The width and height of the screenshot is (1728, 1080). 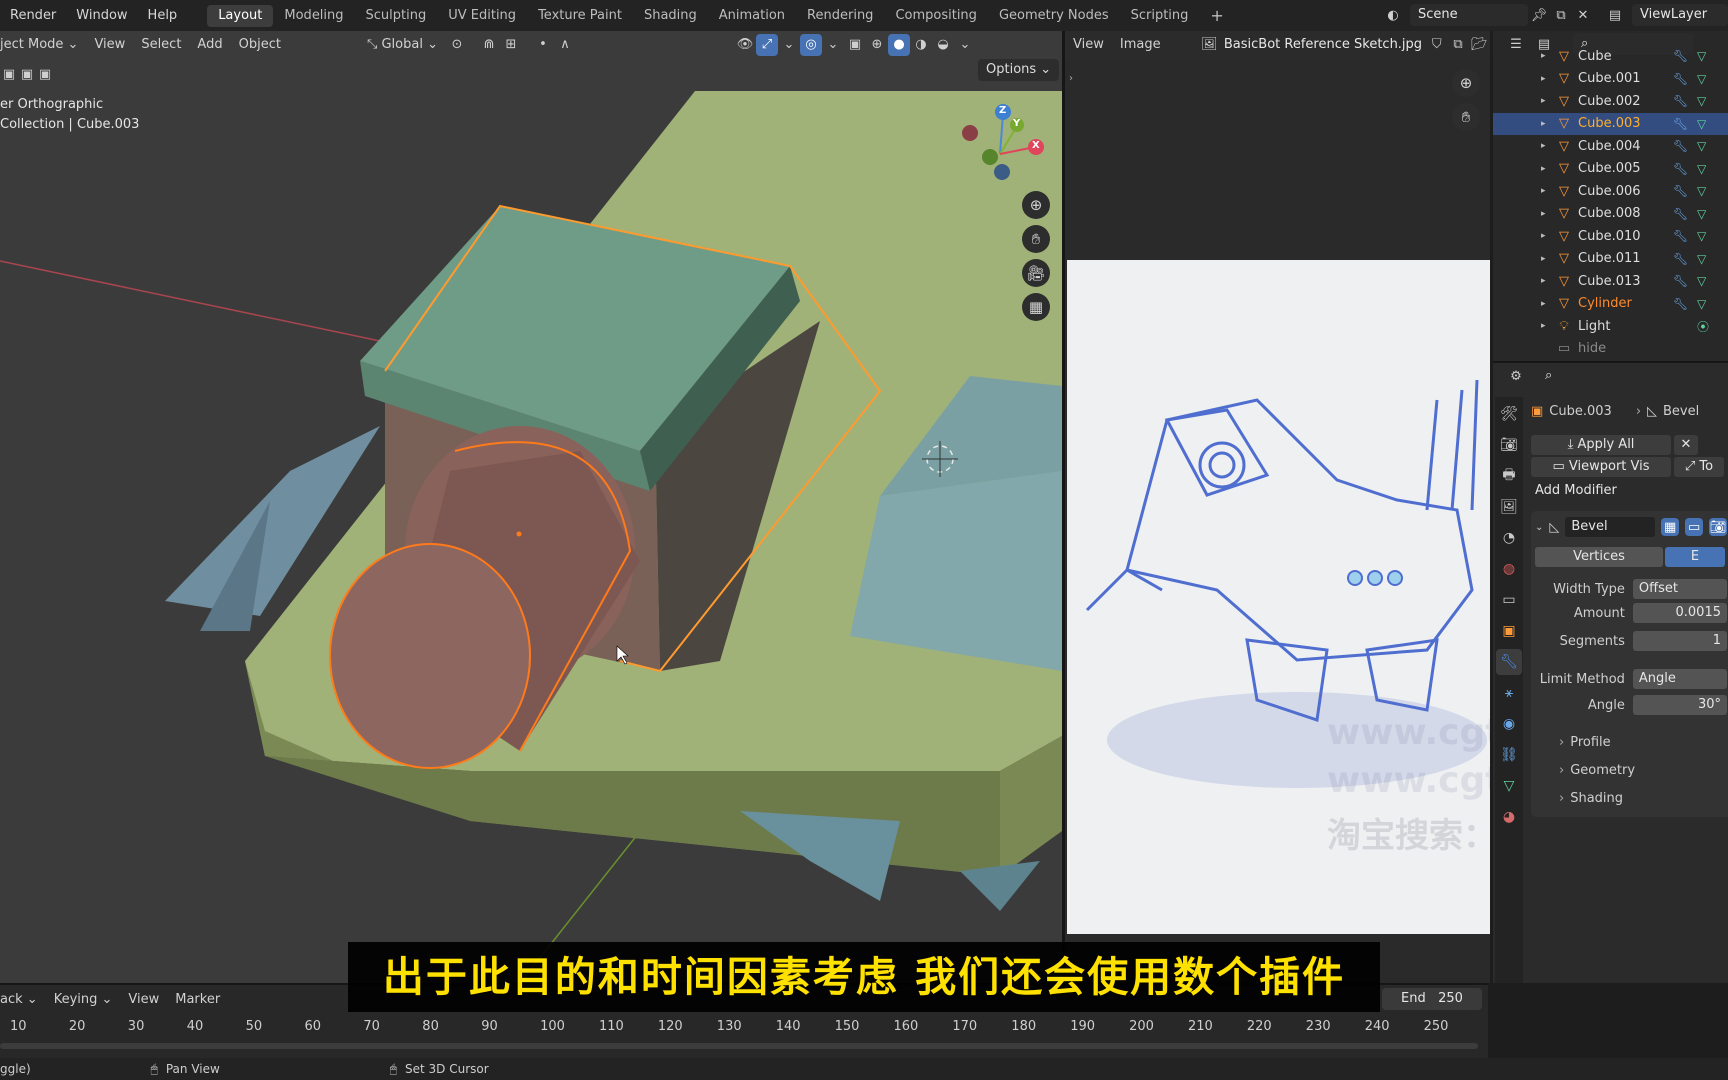 What do you see at coordinates (1432, 999) in the screenshot?
I see `frame-end-field: End 250` at bounding box center [1432, 999].